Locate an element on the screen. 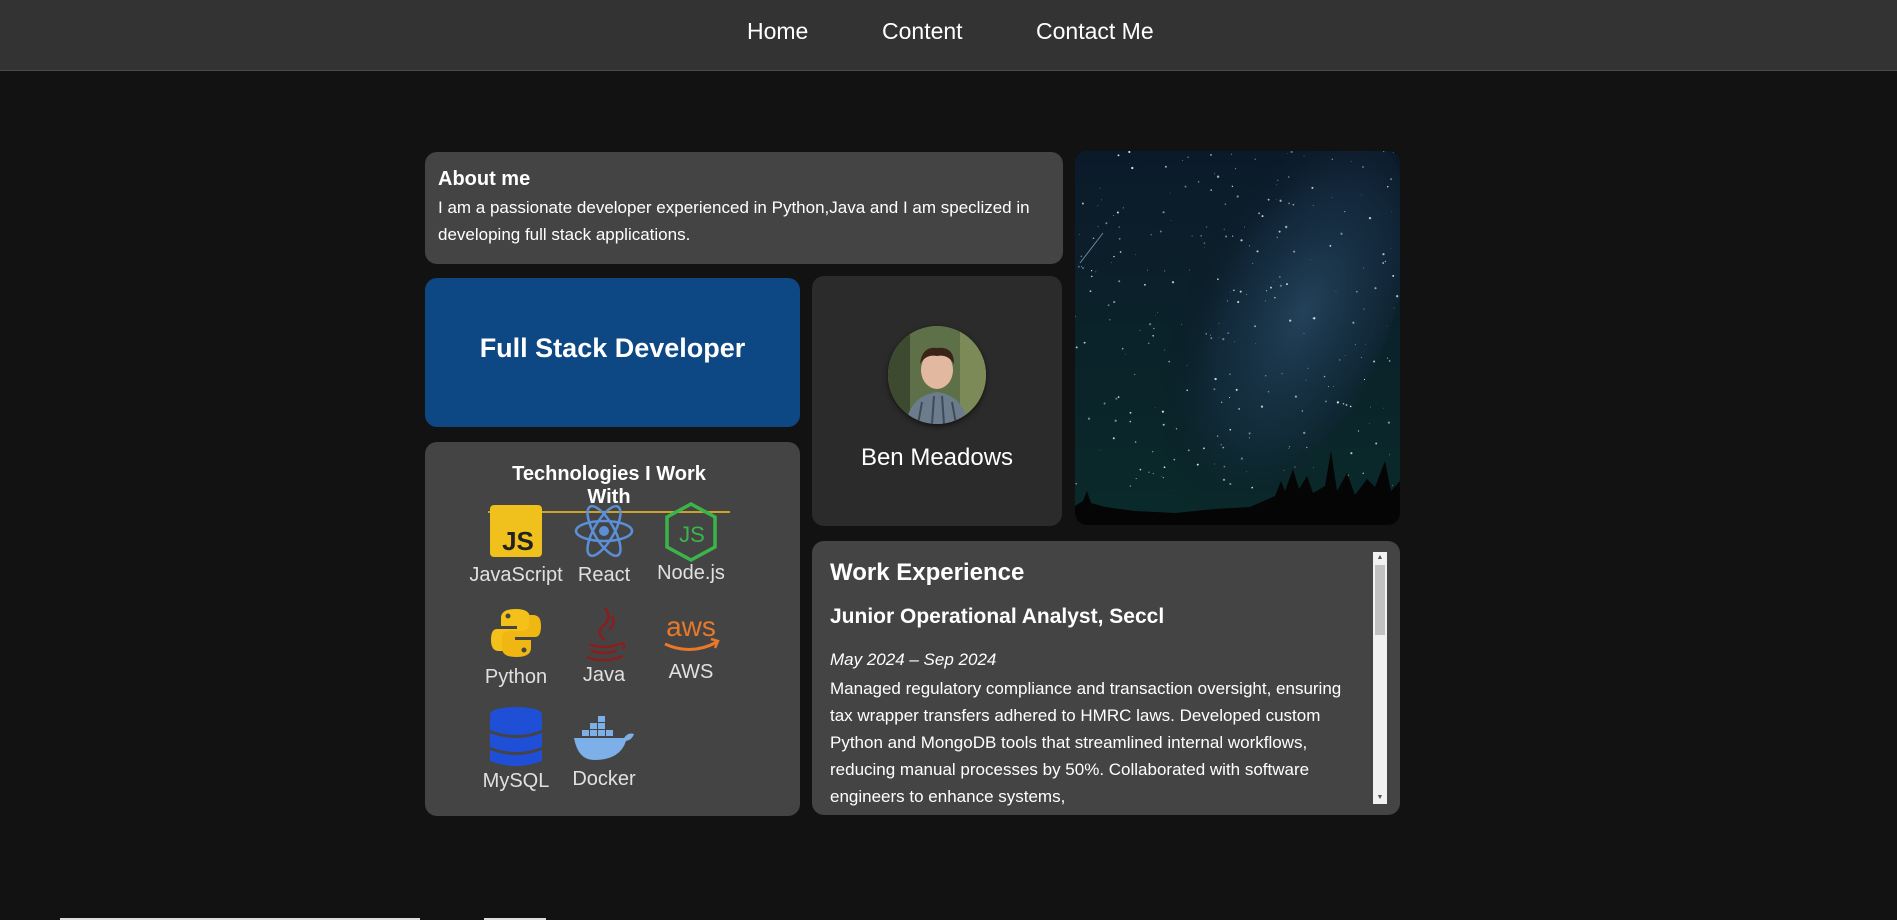 The image size is (1897, 920). scroll-thumb is located at coordinates (1380, 600).